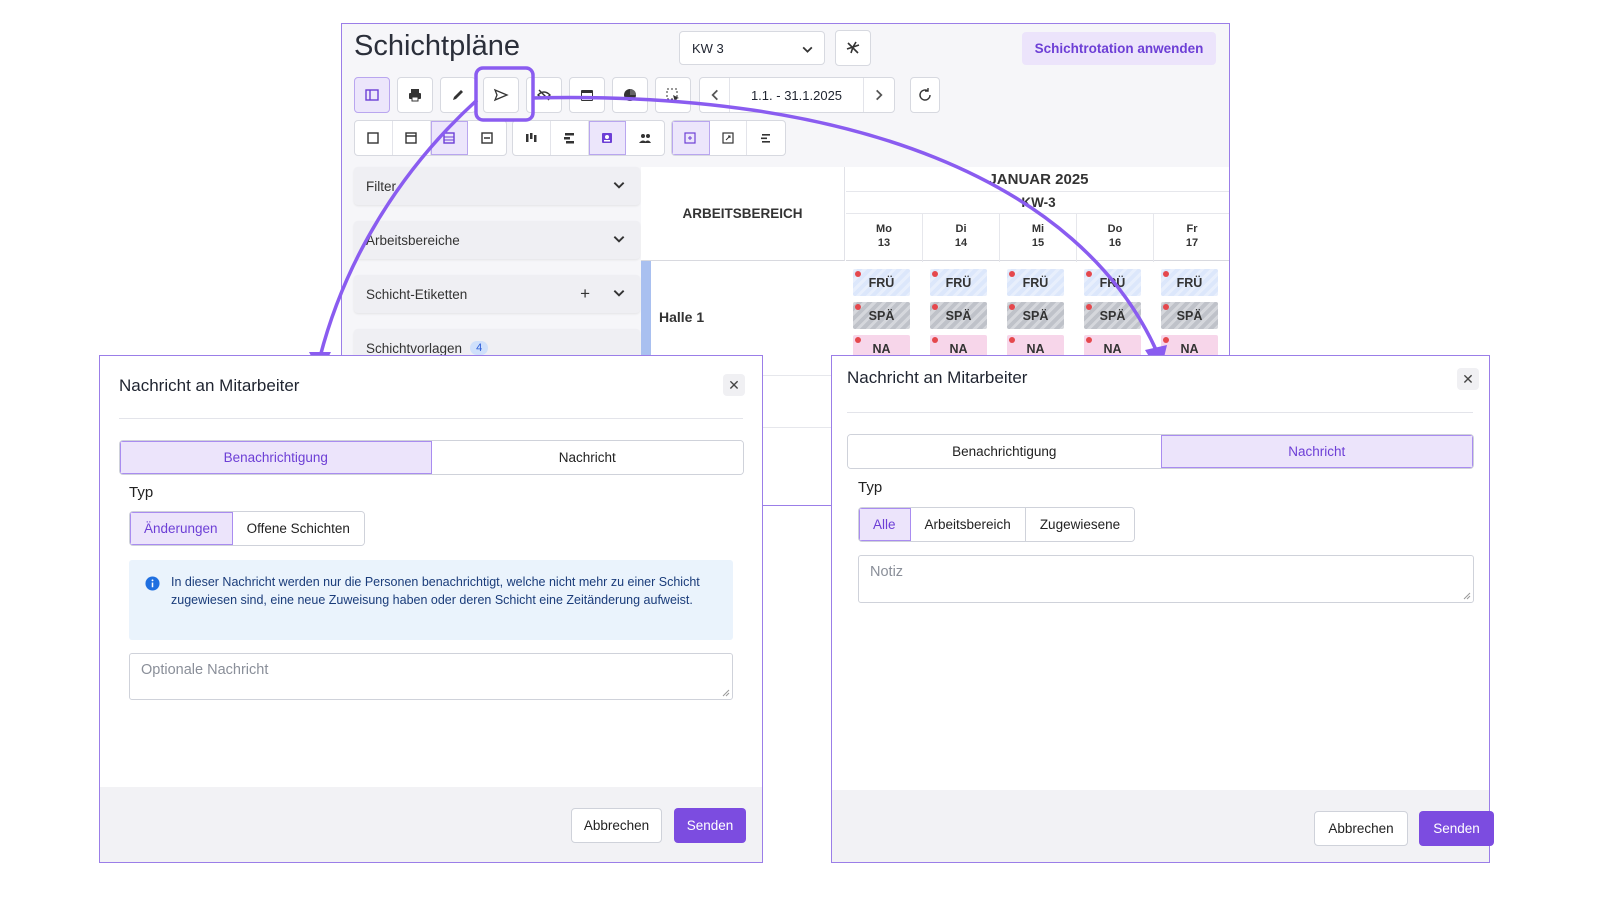 The image size is (1604, 904). Describe the element at coordinates (1192, 229) in the screenshot. I see `day-name: Fr` at that location.